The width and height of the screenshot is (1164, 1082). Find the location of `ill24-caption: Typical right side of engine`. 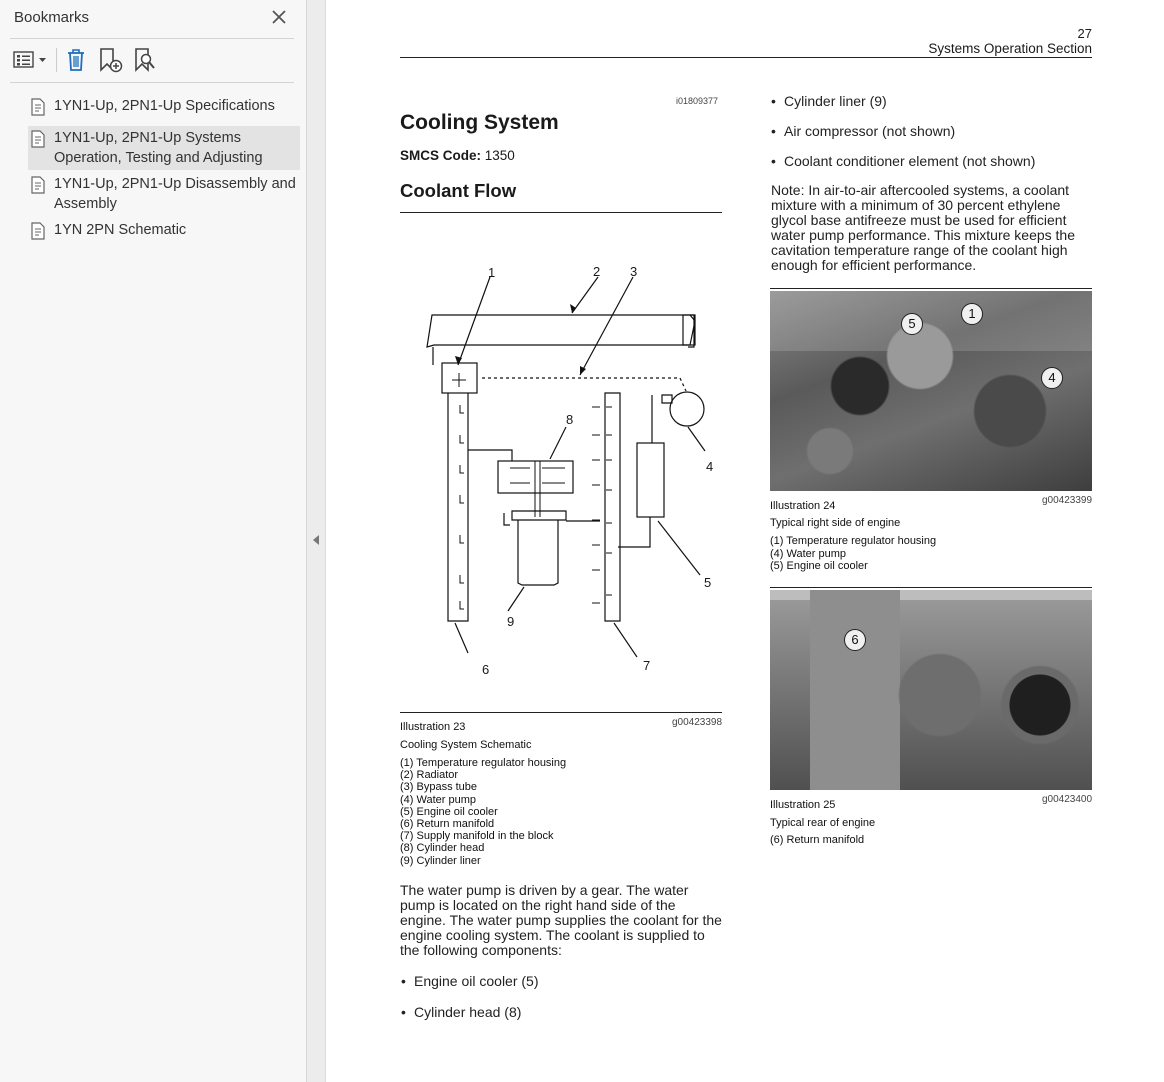

ill24-caption: Typical right side of engine is located at coordinates (835, 523).